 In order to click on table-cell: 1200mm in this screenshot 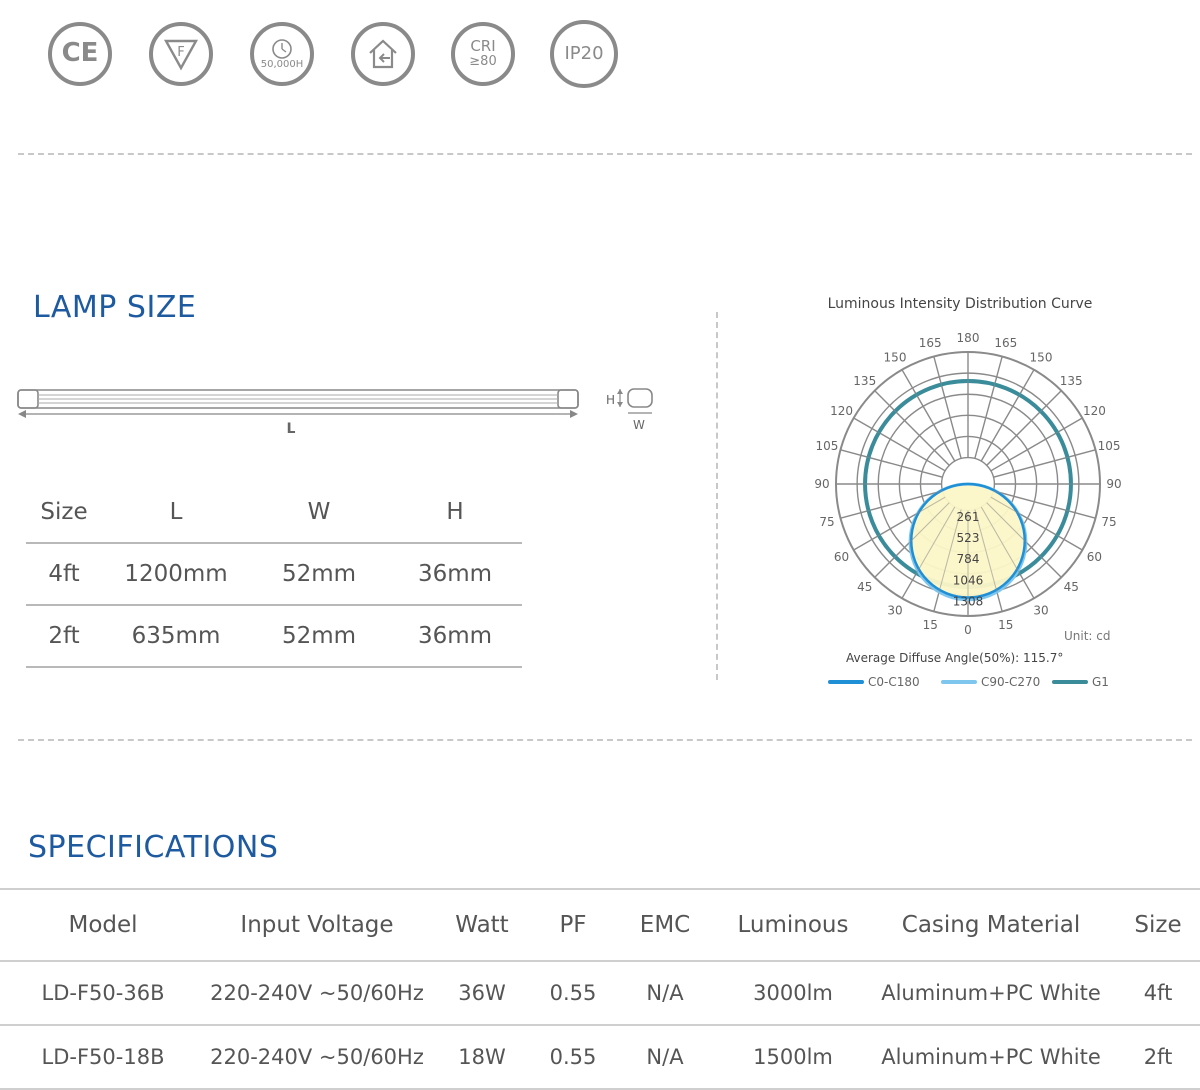, I will do `click(176, 573)`.